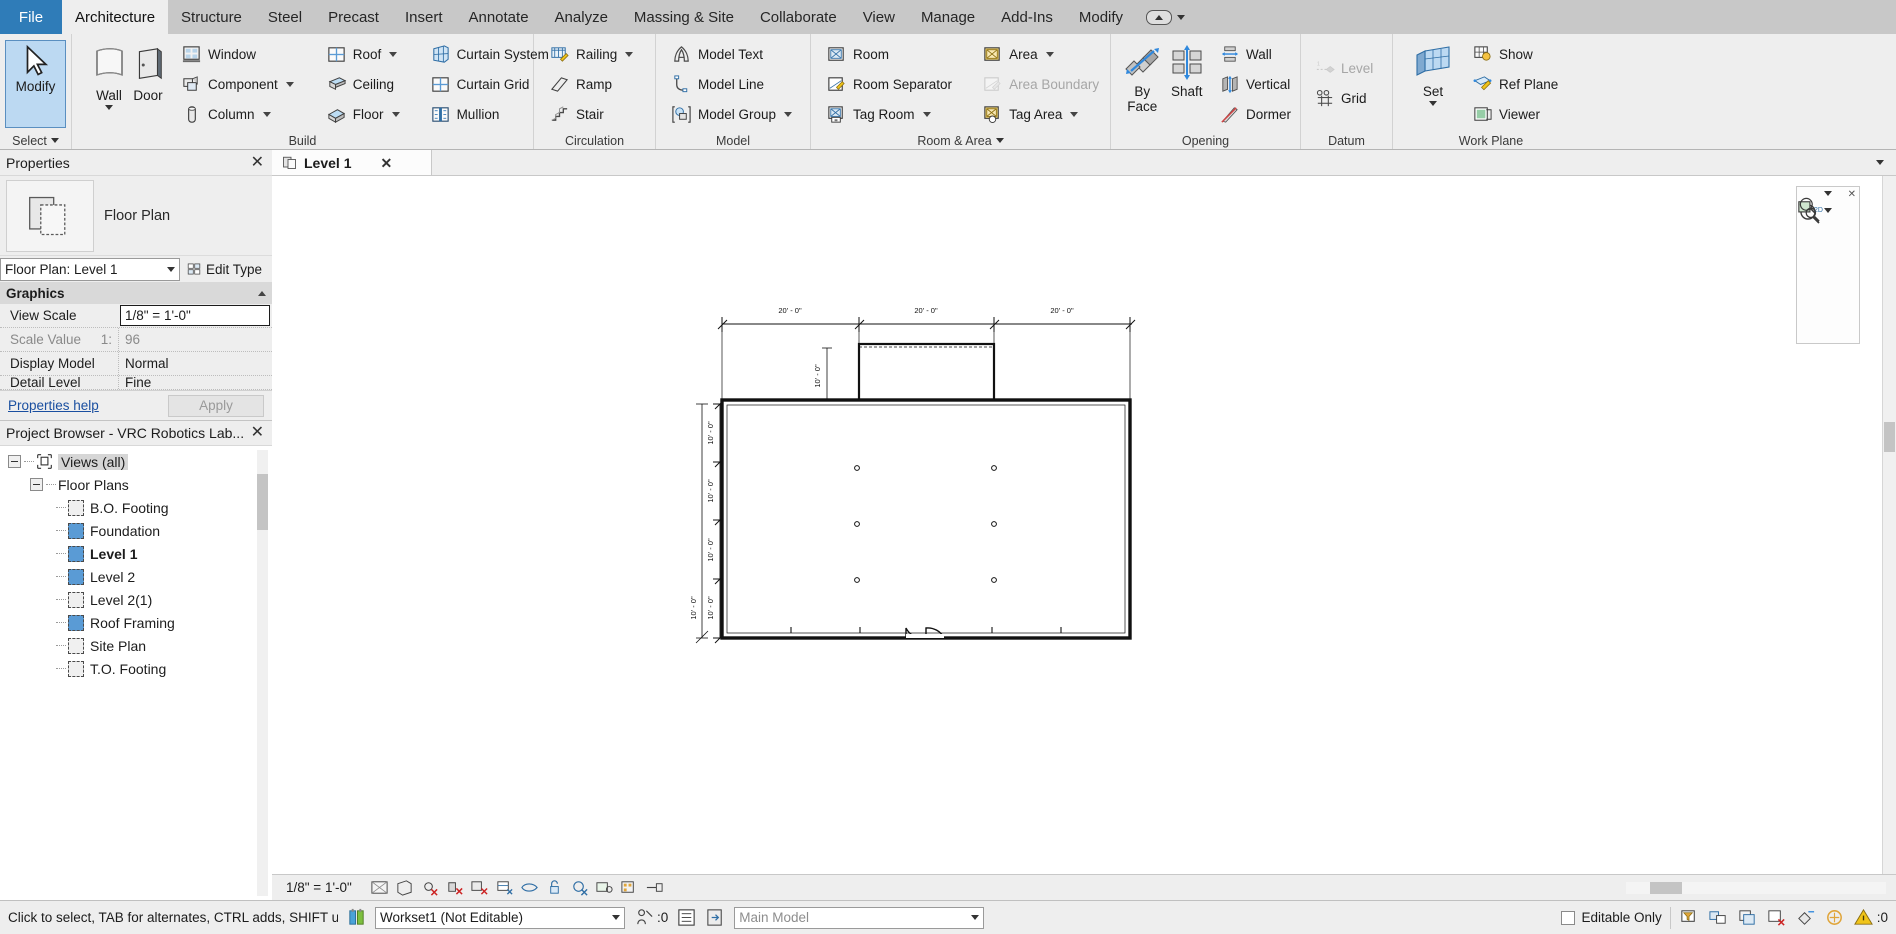  I want to click on select-links-icon, so click(1718, 917).